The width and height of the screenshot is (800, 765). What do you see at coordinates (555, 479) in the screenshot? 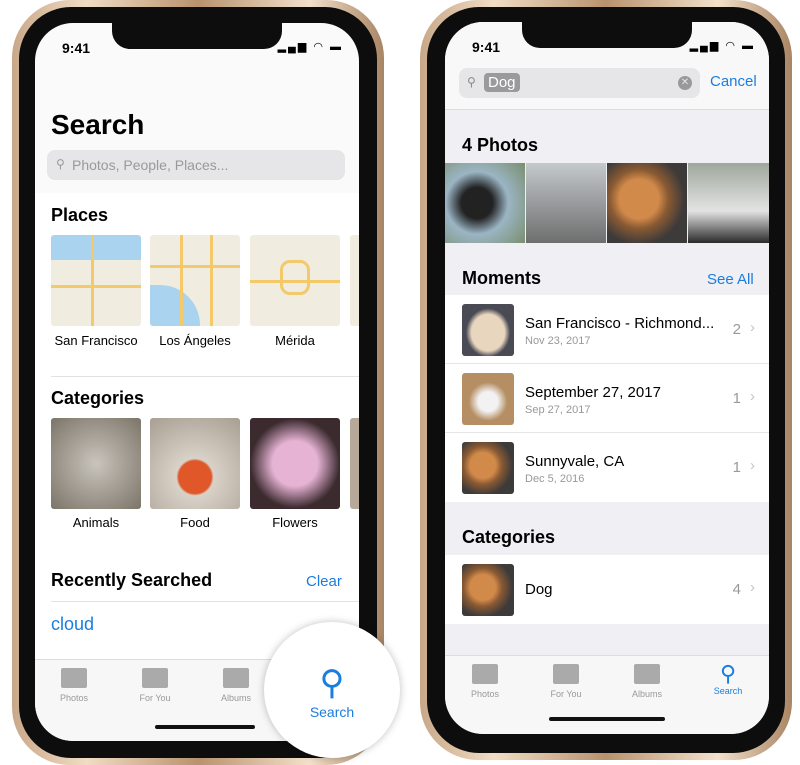
I see `moment-date: Dec 5, 2016` at bounding box center [555, 479].